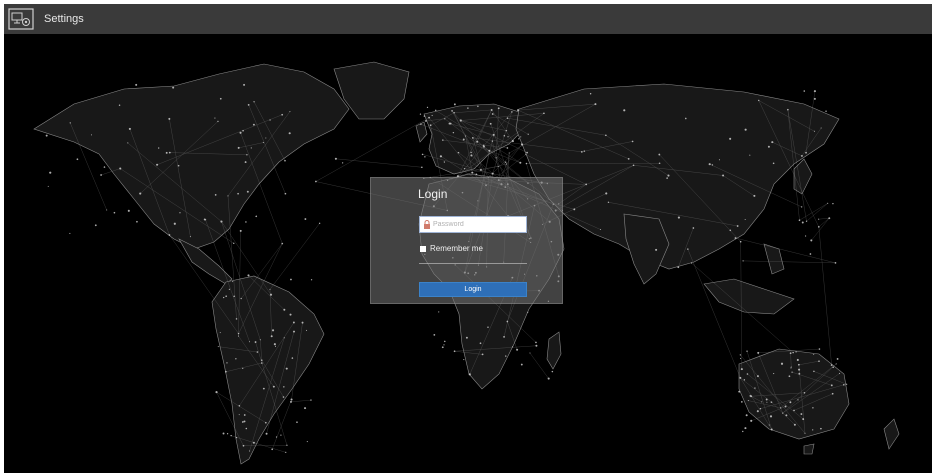 This screenshot has height=473, width=932. I want to click on monitor-settings-icon, so click(21, 19).